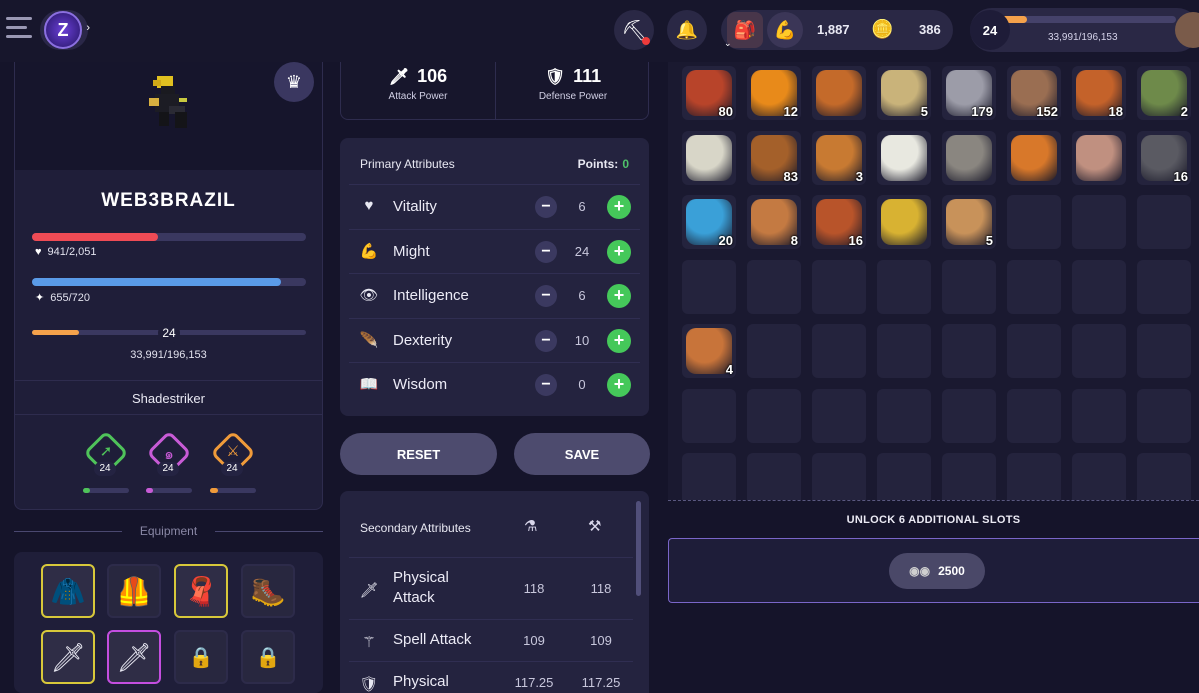 The height and width of the screenshot is (693, 1199). Describe the element at coordinates (709, 222) in the screenshot. I see `inventory-slot: 20` at that location.